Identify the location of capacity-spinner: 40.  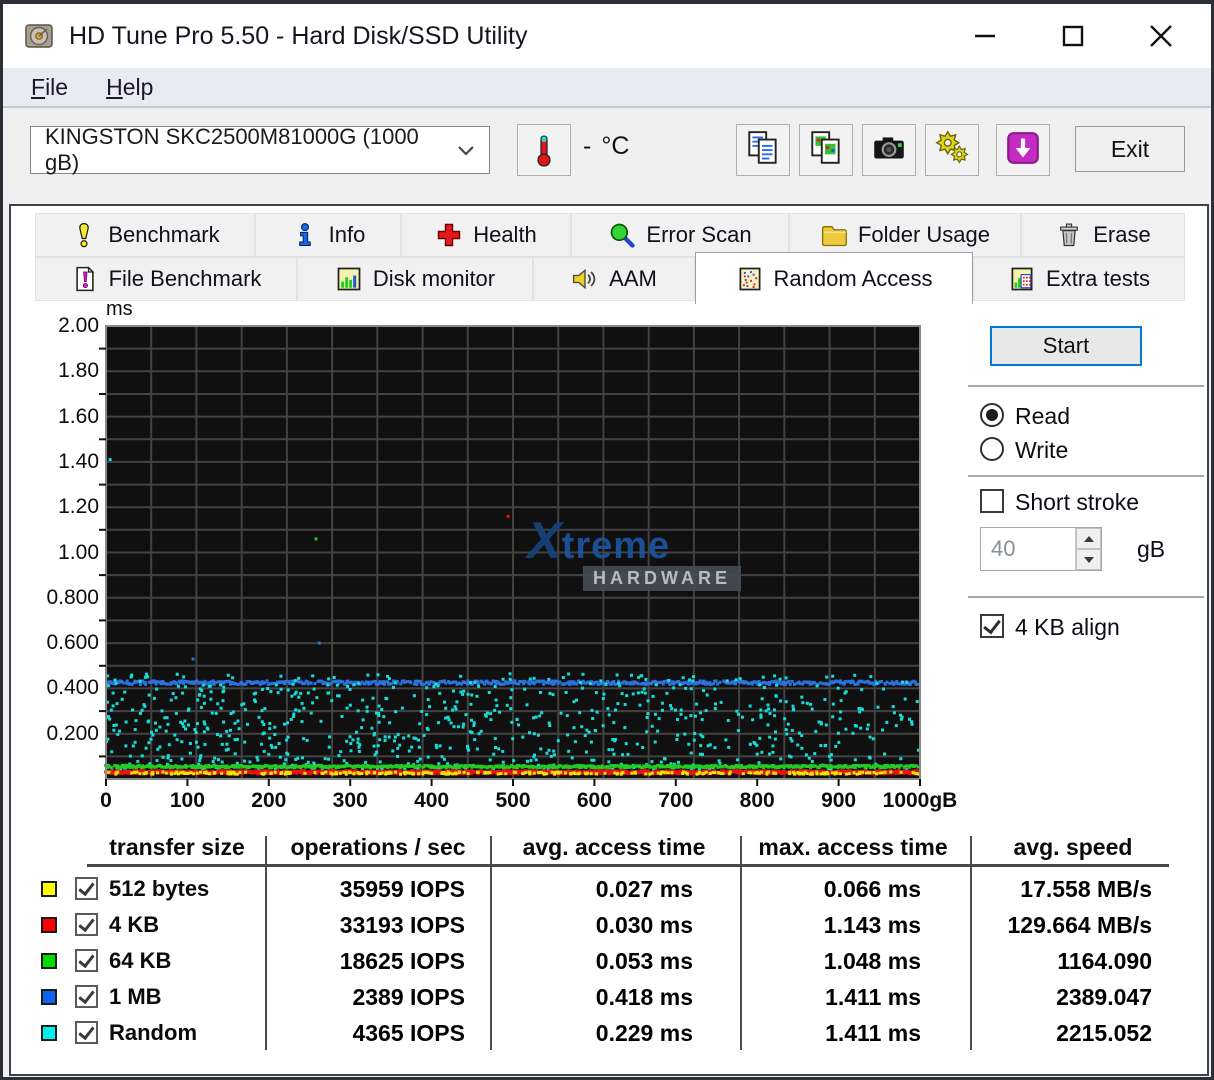
(1041, 549).